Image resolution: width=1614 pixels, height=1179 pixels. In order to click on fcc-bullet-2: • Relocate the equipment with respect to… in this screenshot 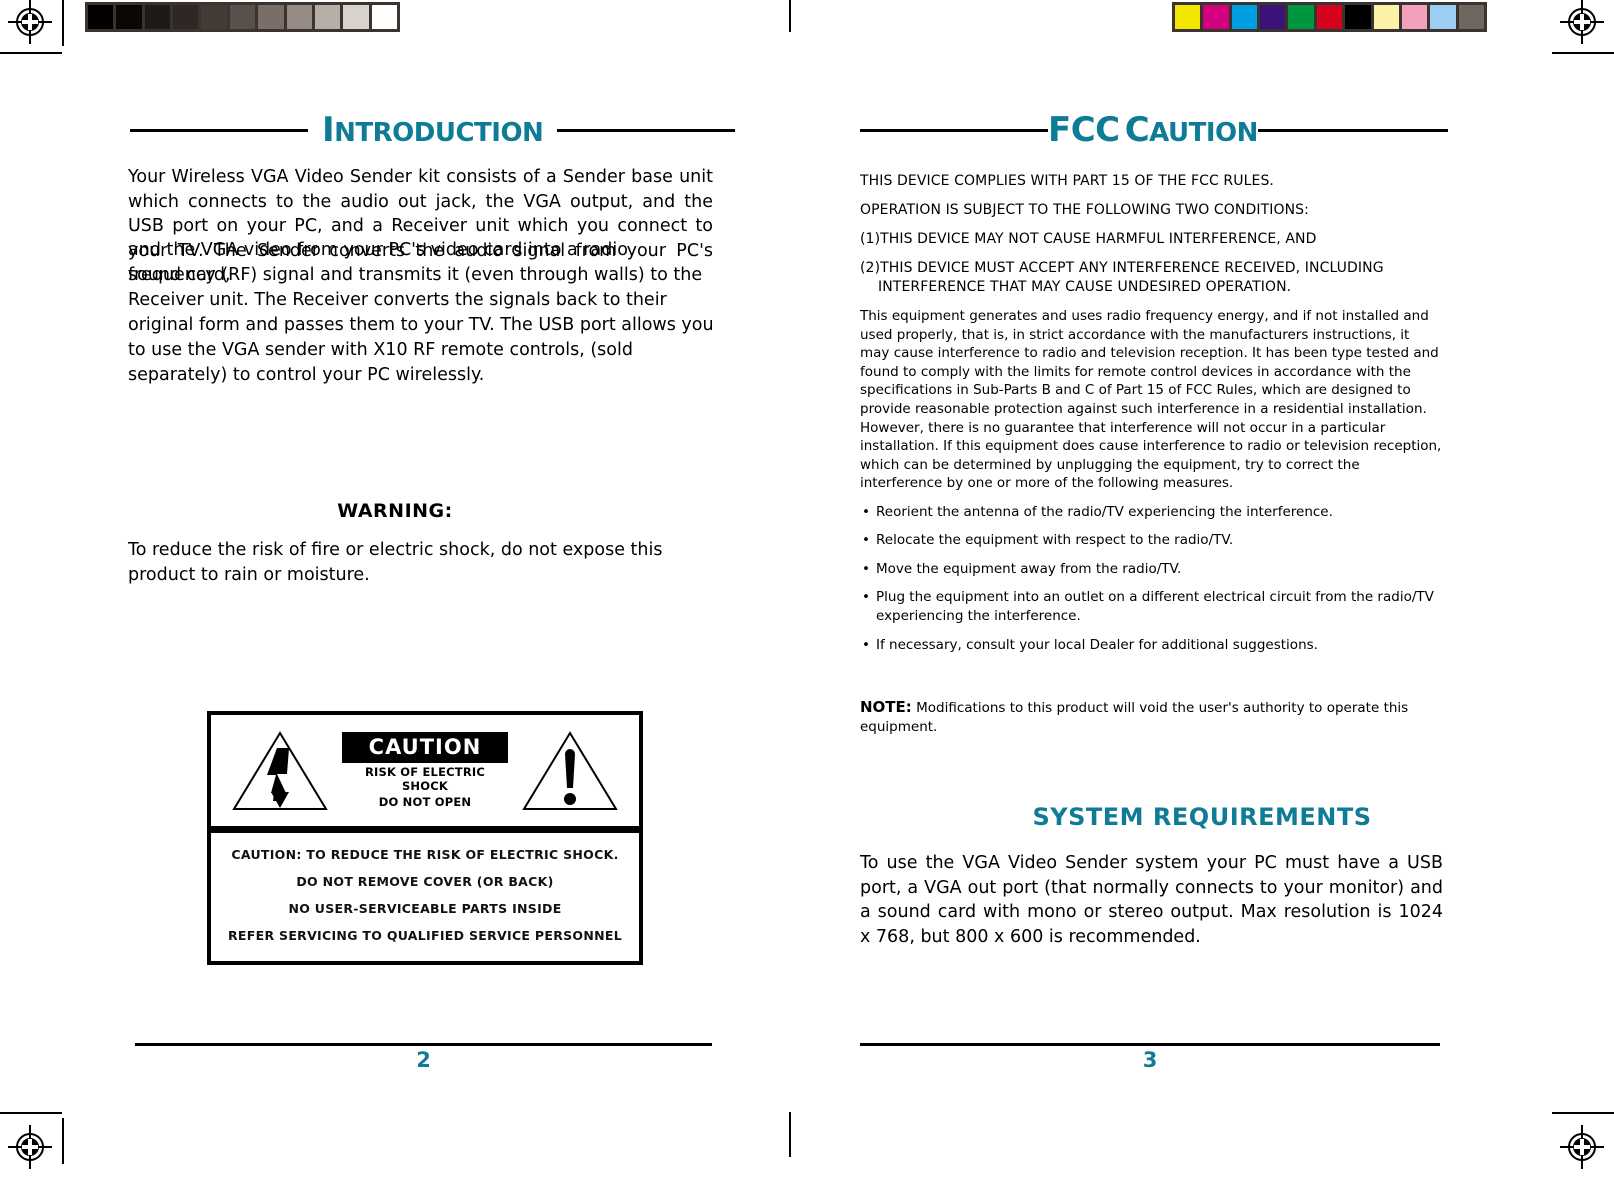, I will do `click(1162, 540)`.